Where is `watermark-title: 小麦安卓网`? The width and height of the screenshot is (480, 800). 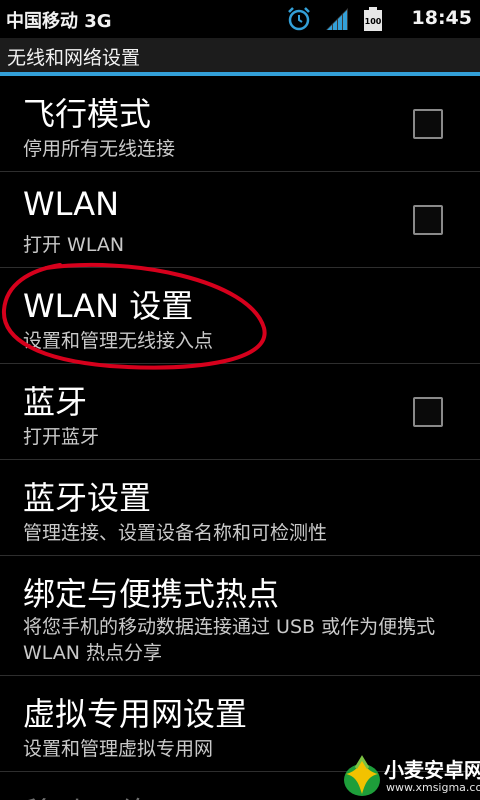 watermark-title: 小麦安卓网 is located at coordinates (432, 770).